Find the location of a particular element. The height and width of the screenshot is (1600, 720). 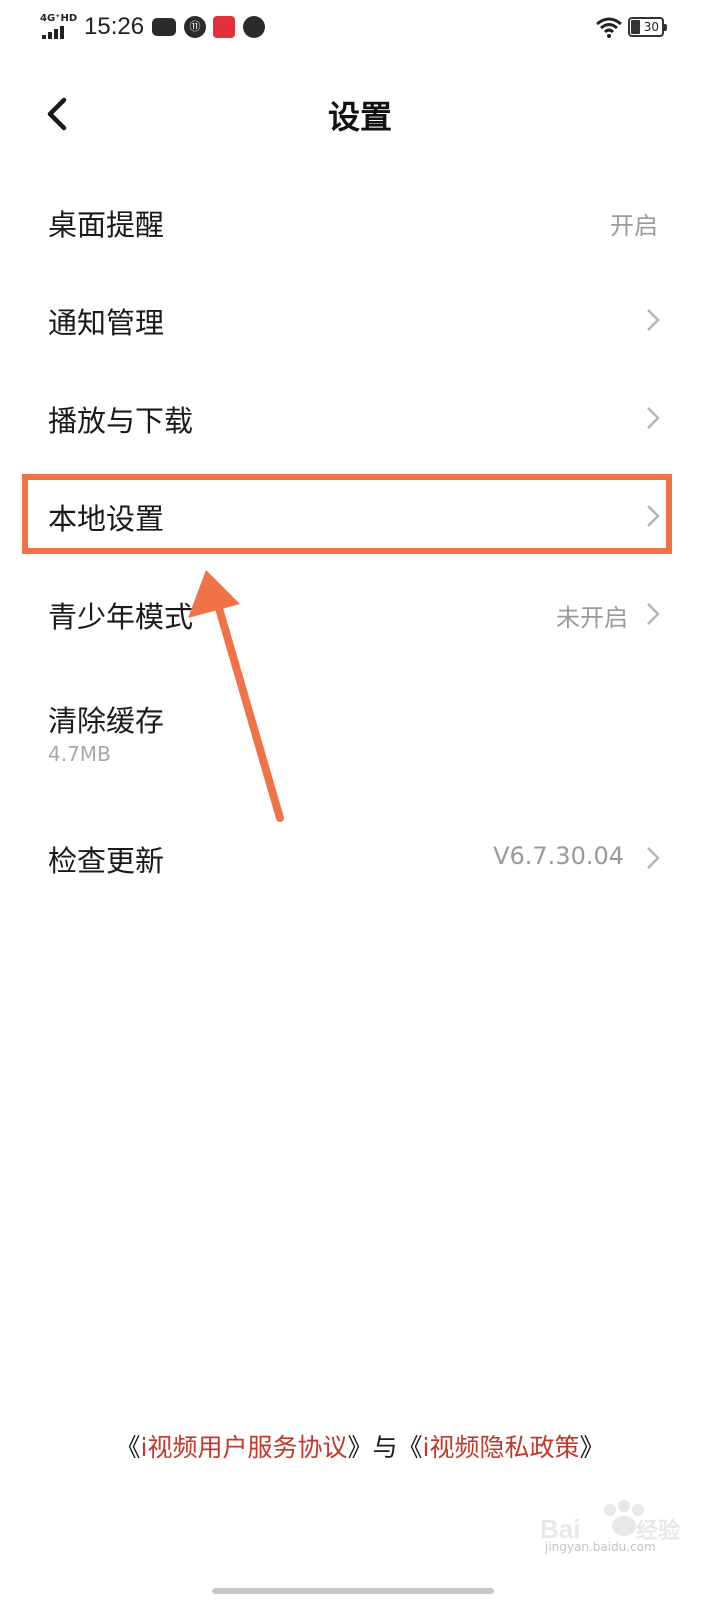

status-time: 15:26 is located at coordinates (114, 26).